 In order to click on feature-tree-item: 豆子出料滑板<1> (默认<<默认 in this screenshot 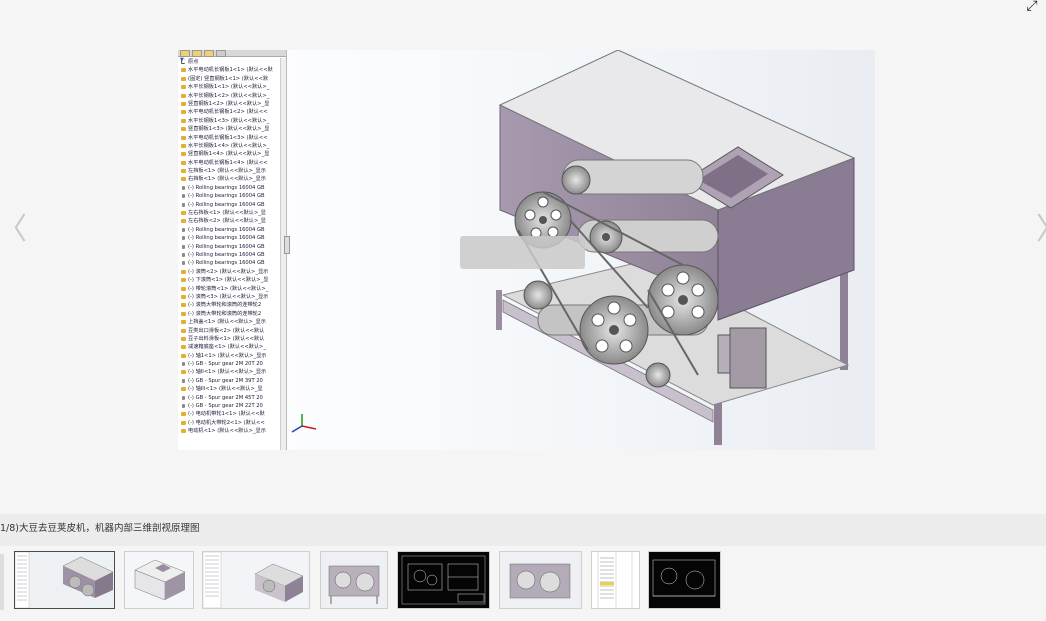, I will do `click(229, 339)`.